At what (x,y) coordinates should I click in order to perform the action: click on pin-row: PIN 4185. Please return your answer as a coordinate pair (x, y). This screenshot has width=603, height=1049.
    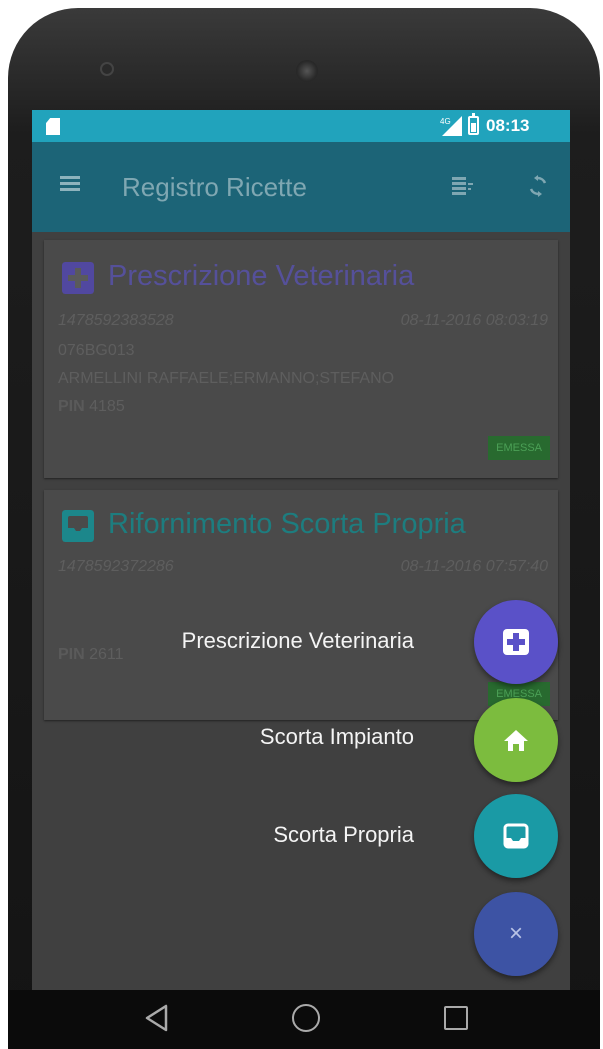
    Looking at the image, I should click on (91, 407).